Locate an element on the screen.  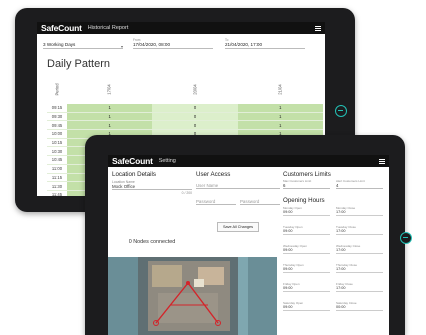
column-header: 17/04 is located at coordinates (110, 89).